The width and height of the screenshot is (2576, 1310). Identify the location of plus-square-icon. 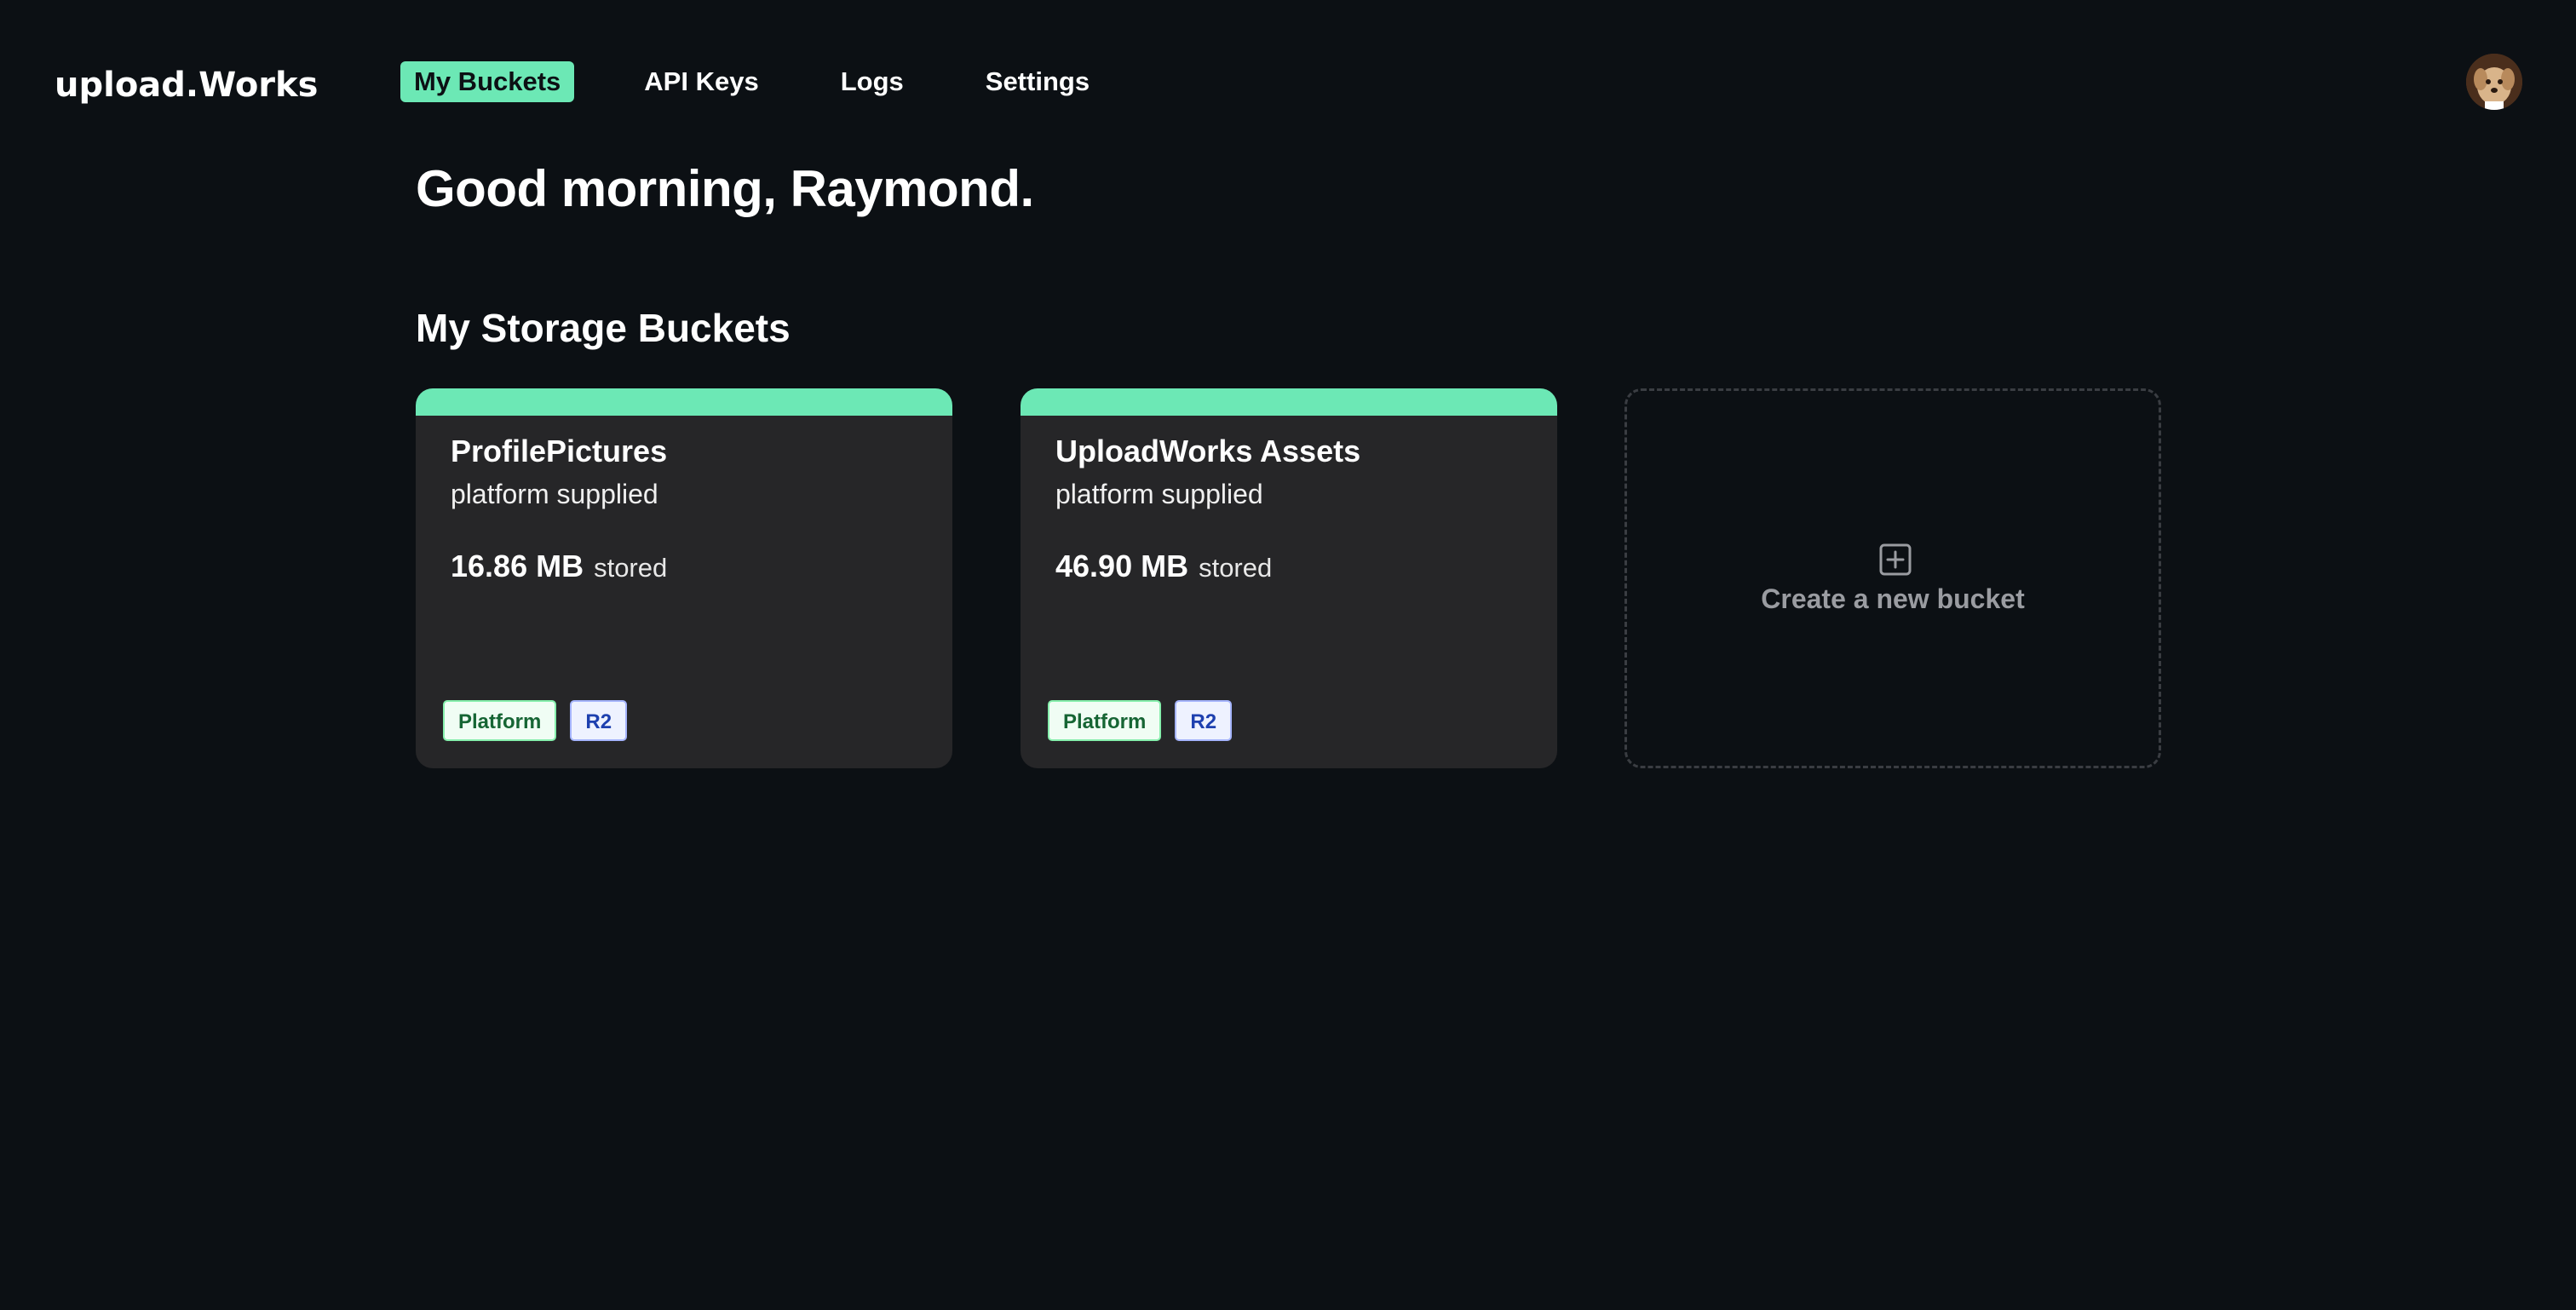
(1895, 559).